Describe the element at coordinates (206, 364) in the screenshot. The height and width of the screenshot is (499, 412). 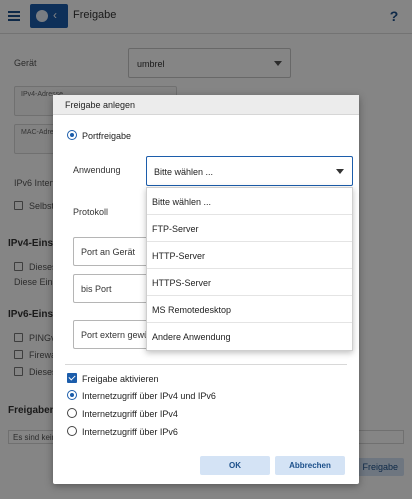
I see `divider` at that location.